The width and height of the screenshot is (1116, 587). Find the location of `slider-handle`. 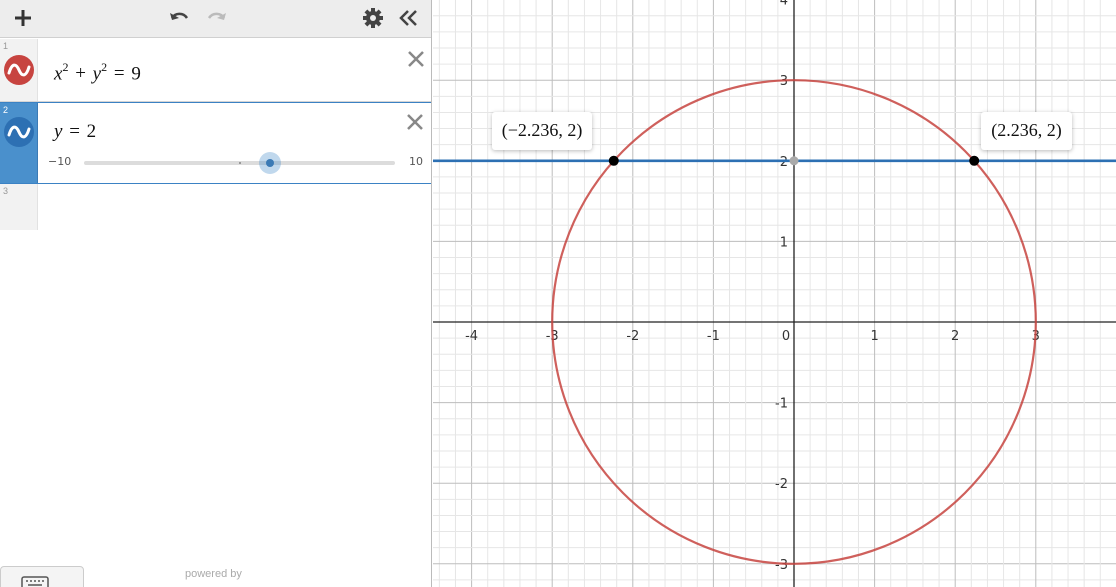

slider-handle is located at coordinates (270, 163).